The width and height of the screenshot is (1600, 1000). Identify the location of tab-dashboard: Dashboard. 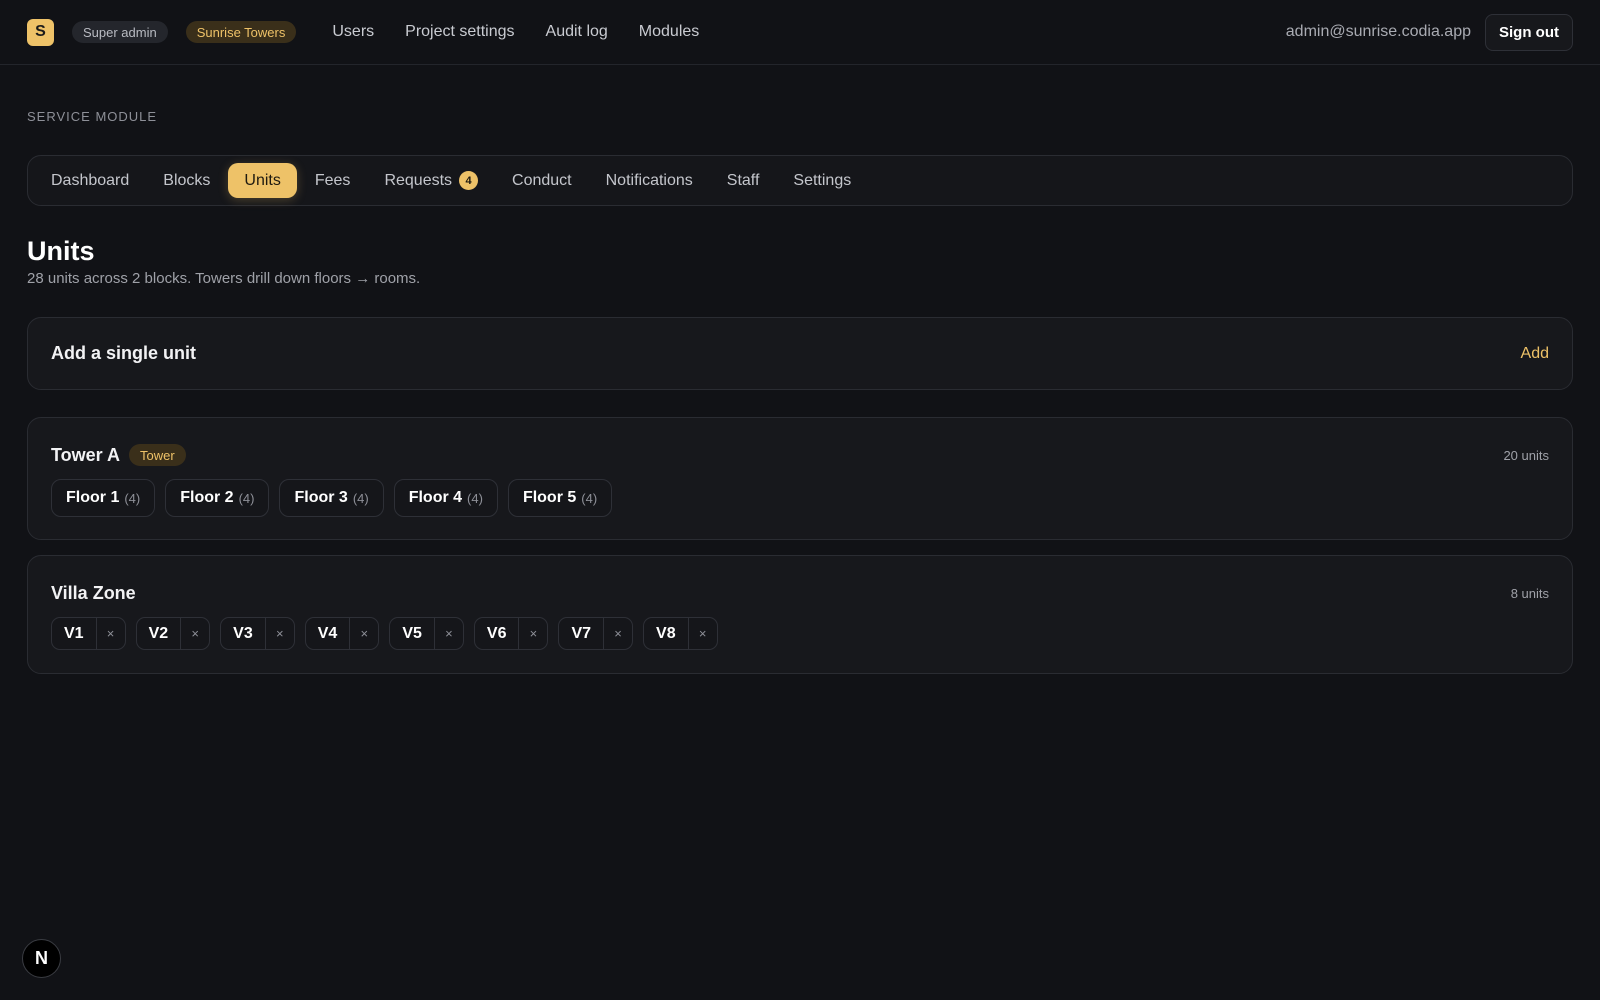
(90, 180).